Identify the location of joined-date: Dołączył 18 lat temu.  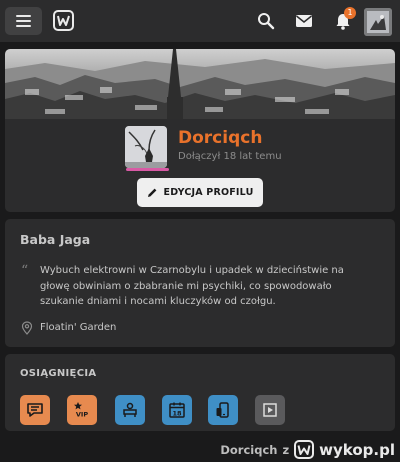
(230, 156).